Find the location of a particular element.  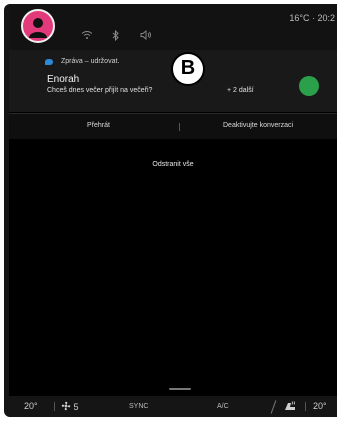

notification-actions: Přehrát Deaktivujte konverzaci is located at coordinates (173, 126).